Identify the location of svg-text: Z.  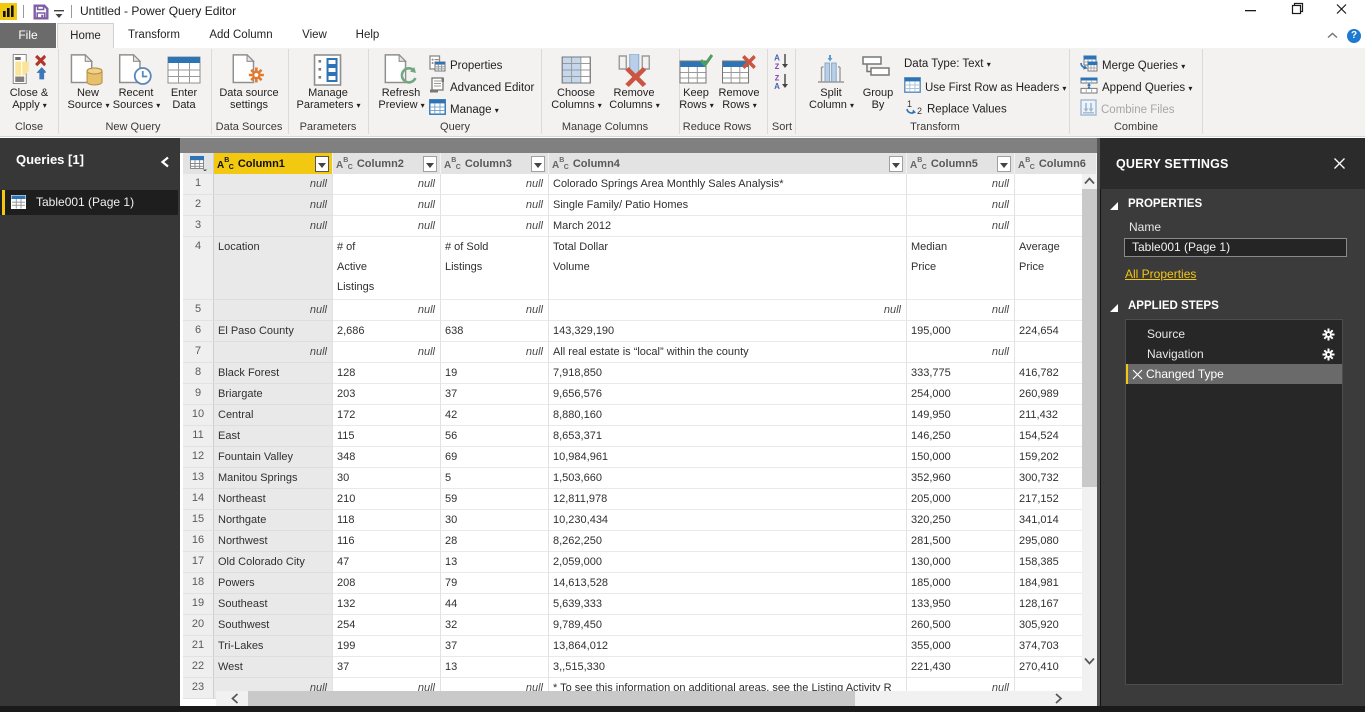
(777, 66).